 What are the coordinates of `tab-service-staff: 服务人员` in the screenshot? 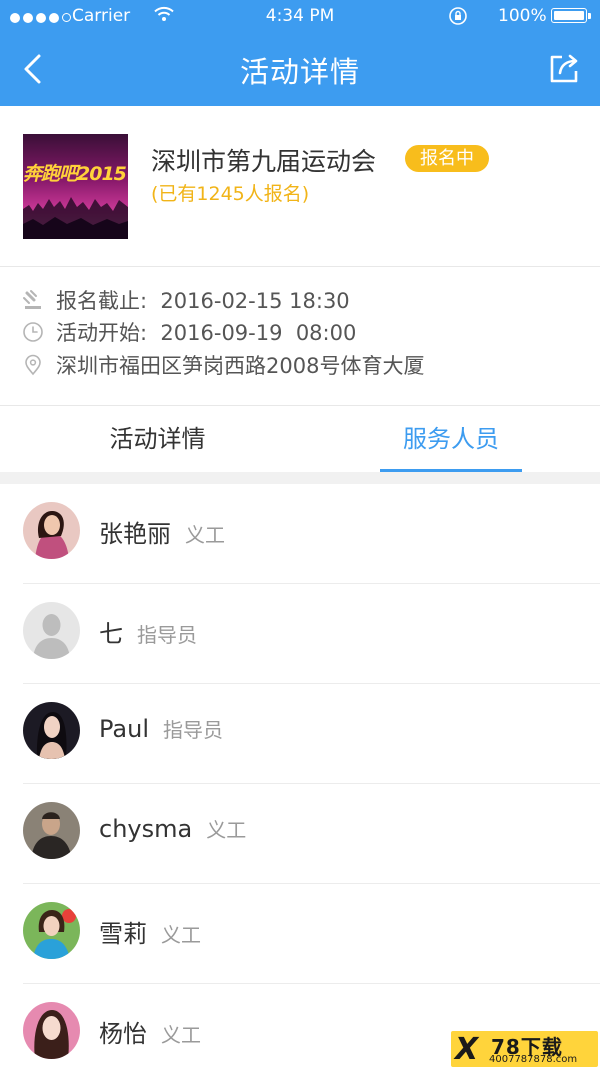 It's located at (451, 439).